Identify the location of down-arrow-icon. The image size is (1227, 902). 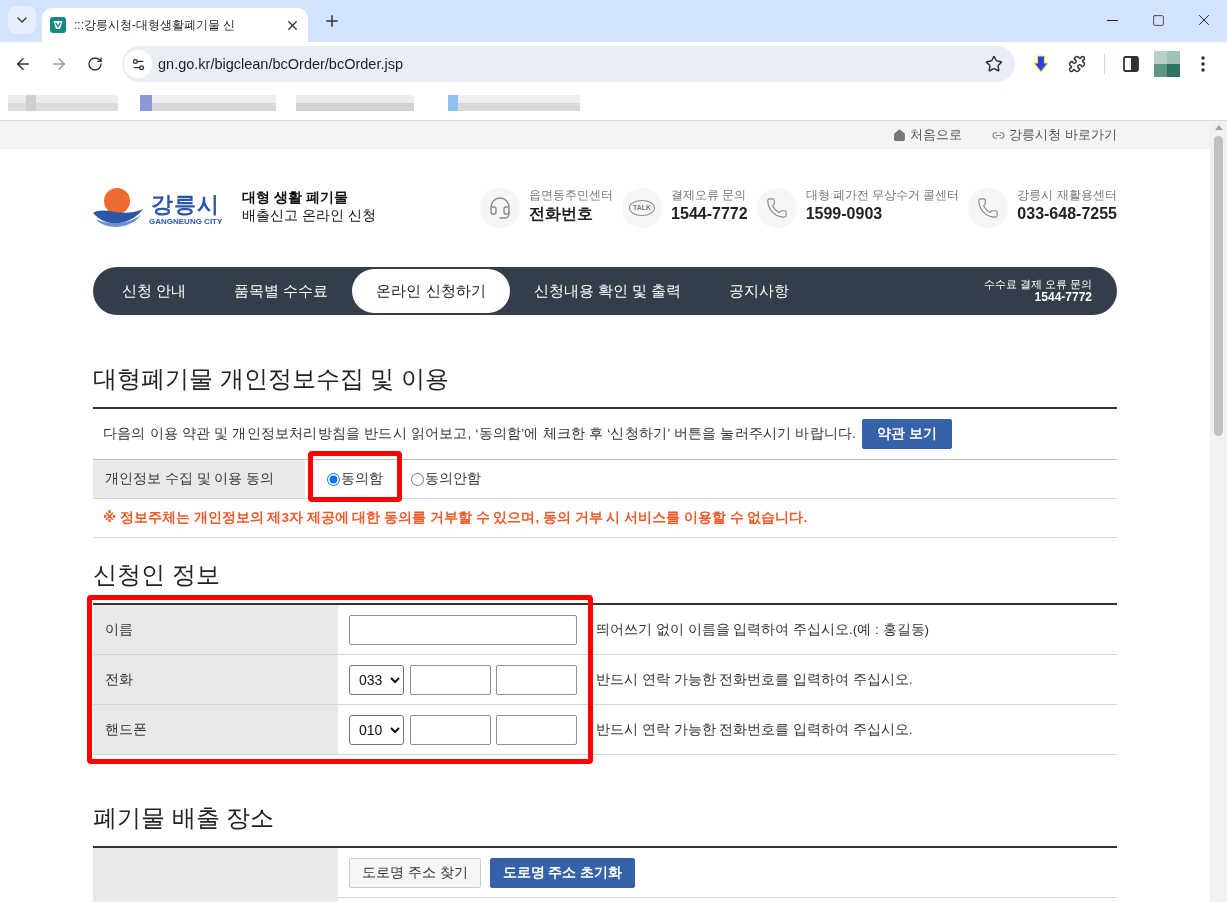
(1041, 64).